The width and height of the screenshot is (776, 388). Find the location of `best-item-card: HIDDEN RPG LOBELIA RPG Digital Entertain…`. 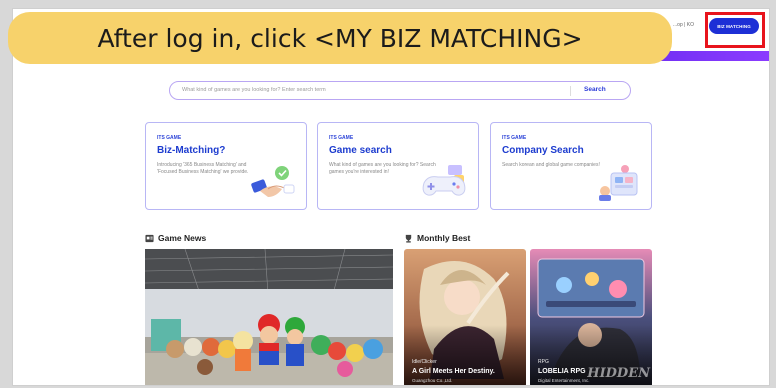

best-item-card: HIDDEN RPG LOBELIA RPG Digital Entertain… is located at coordinates (591, 317).